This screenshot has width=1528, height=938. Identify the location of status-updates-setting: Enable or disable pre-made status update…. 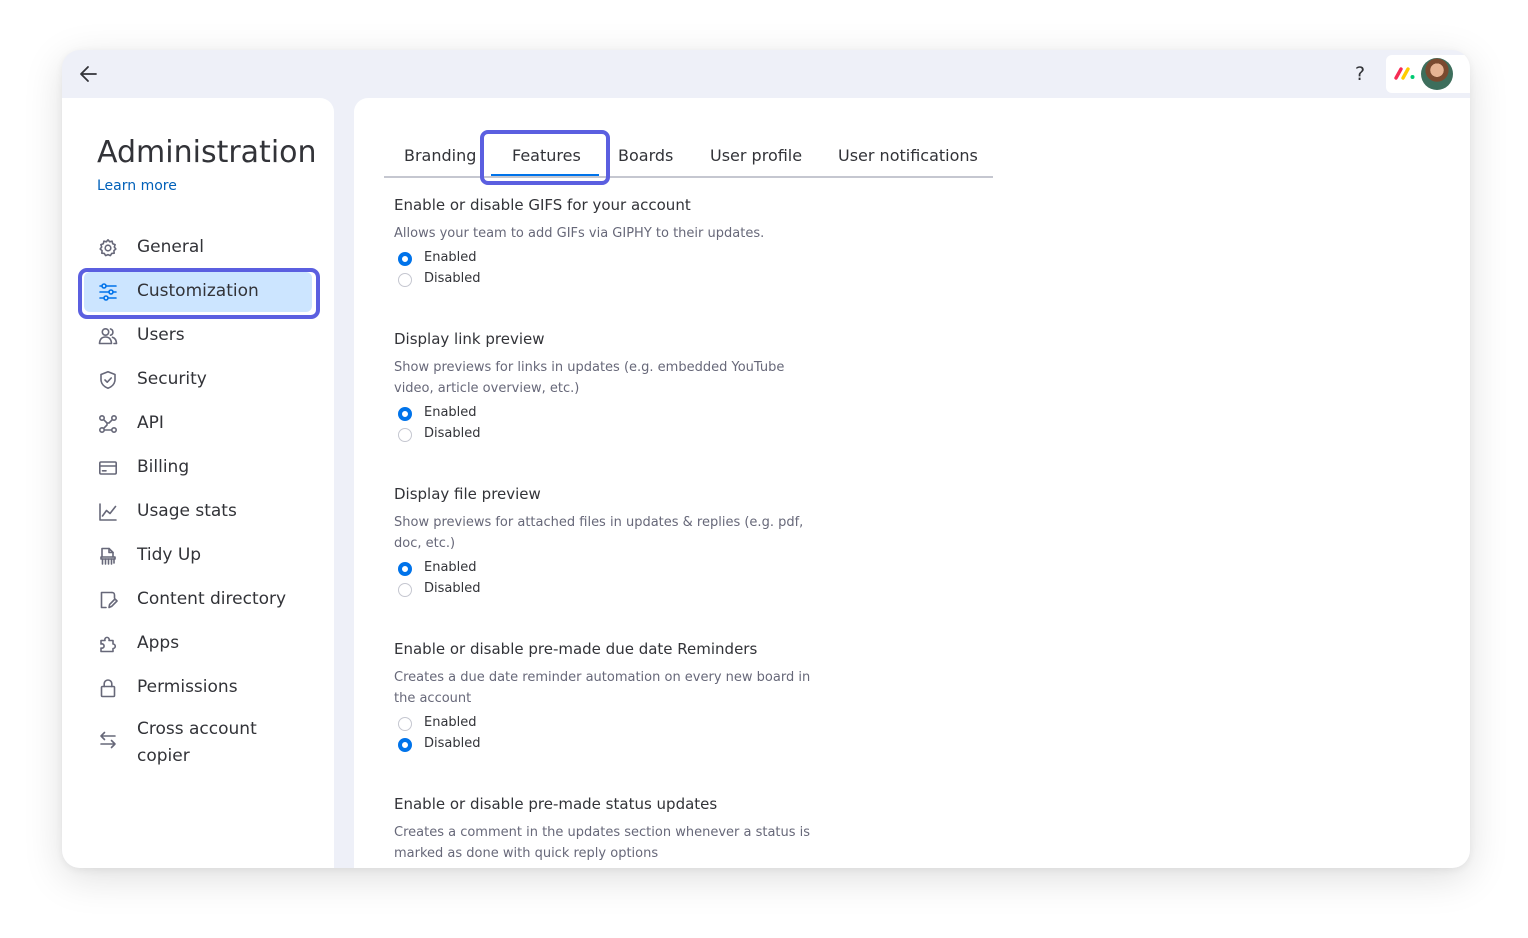
(604, 829).